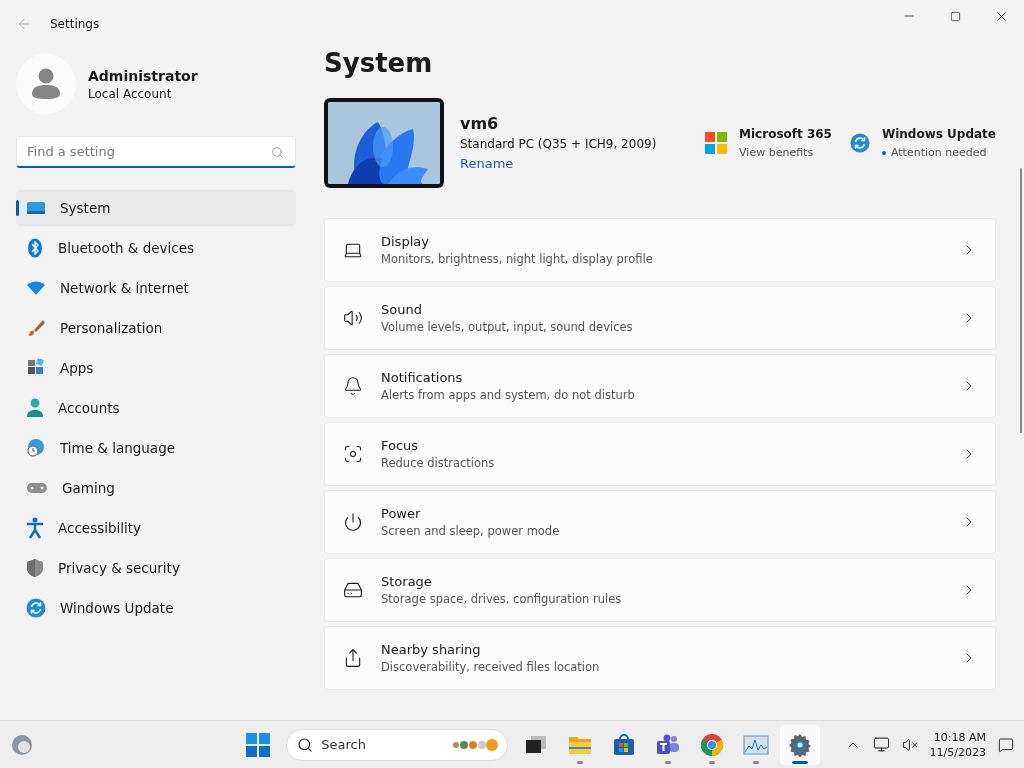 The width and height of the screenshot is (1024, 768). I want to click on bell-icon, so click(353, 386).